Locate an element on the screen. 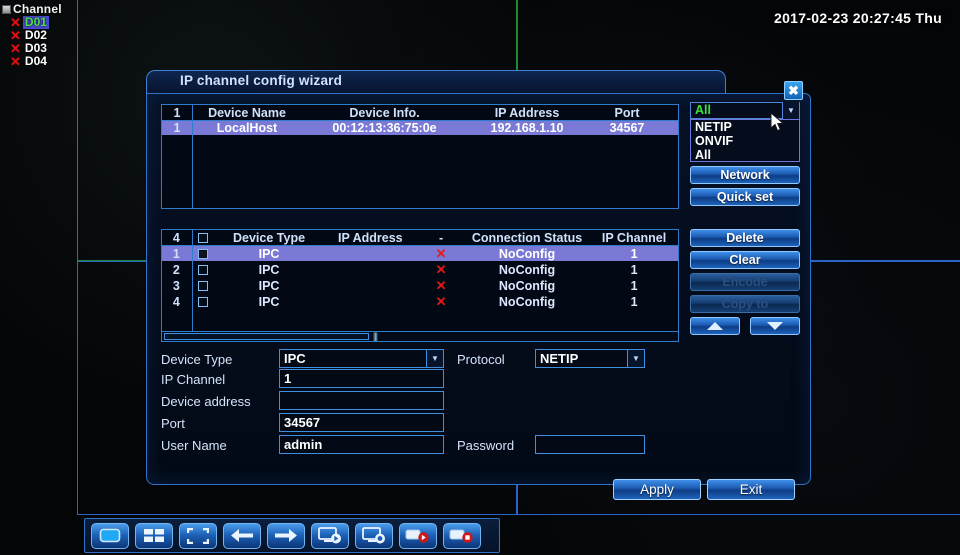 The width and height of the screenshot is (960, 555). monitor-record-icon is located at coordinates (374, 535).